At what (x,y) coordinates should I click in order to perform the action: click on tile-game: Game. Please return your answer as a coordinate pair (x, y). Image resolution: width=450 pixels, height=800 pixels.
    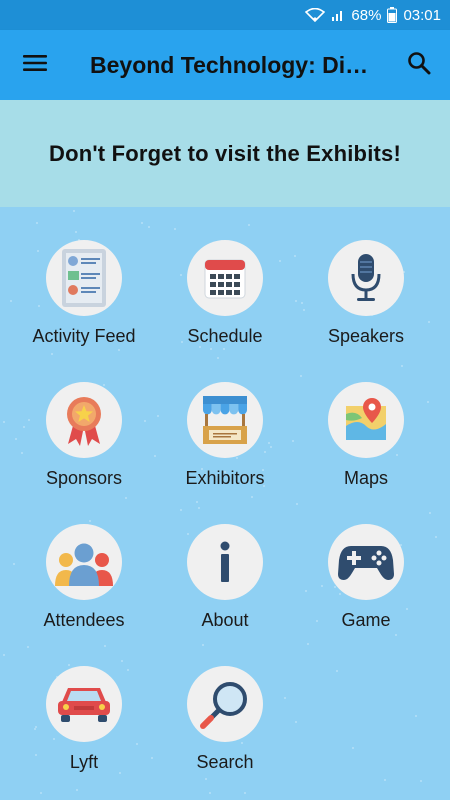
    Looking at the image, I should click on (366, 561).